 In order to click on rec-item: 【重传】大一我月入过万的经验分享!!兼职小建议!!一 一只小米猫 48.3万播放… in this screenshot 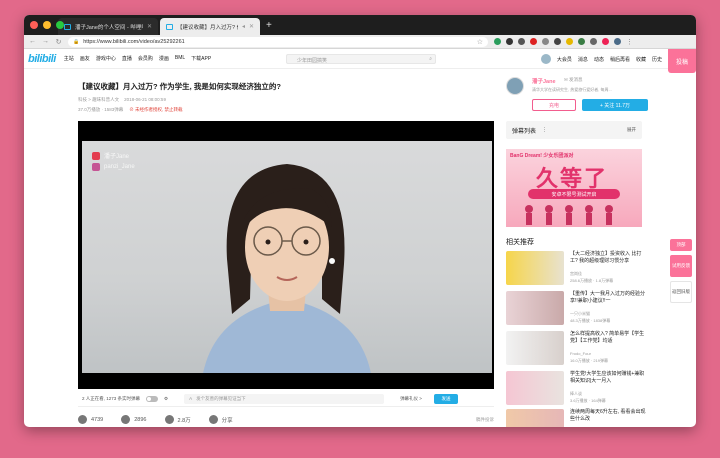, I will do `click(576, 308)`.